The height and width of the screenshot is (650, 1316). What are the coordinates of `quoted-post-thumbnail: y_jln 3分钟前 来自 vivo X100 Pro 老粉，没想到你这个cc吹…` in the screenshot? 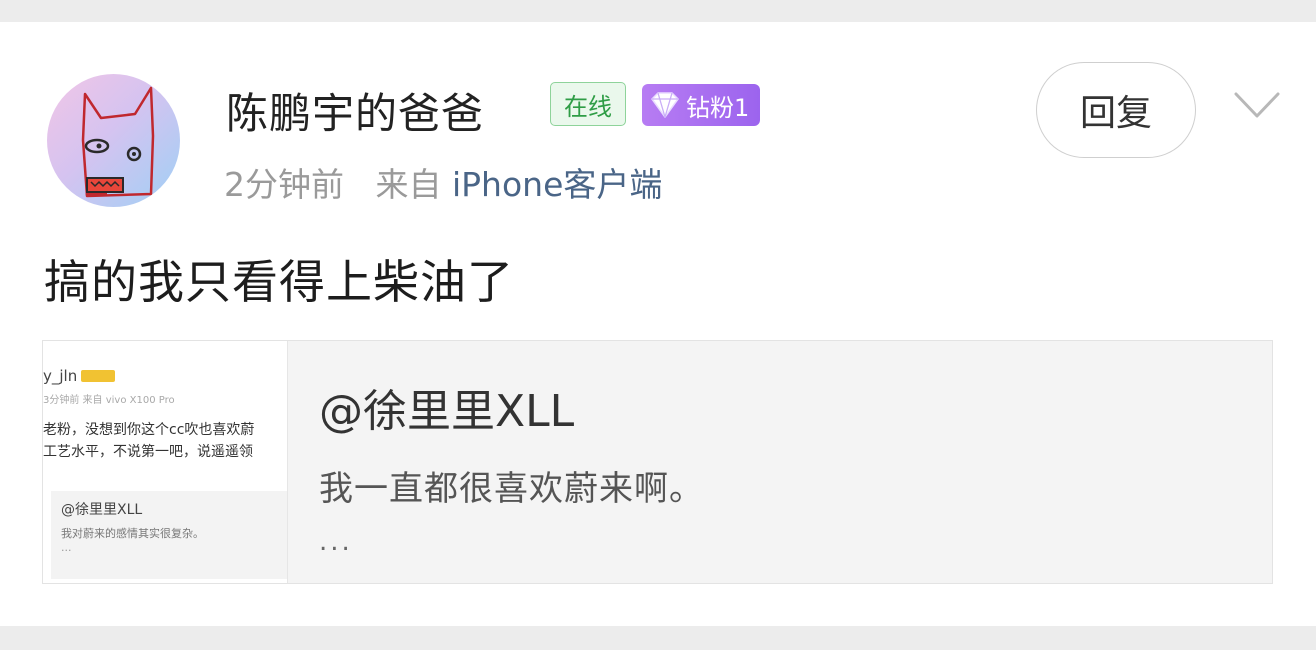 It's located at (165, 462).